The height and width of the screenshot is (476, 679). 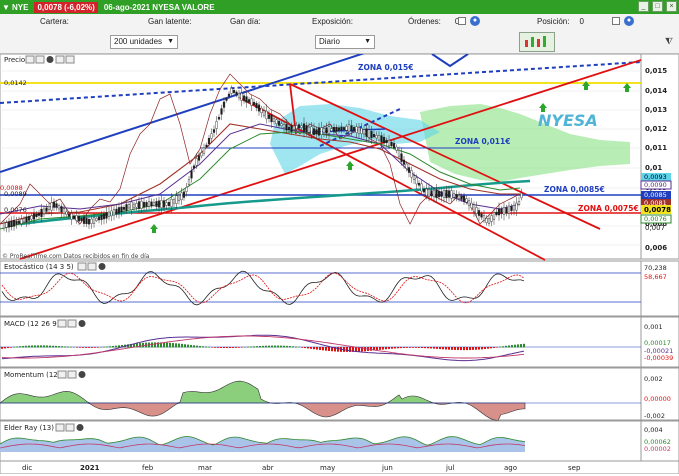 I want to click on gan-latente-field: Gan latente:, so click(x=170, y=21).